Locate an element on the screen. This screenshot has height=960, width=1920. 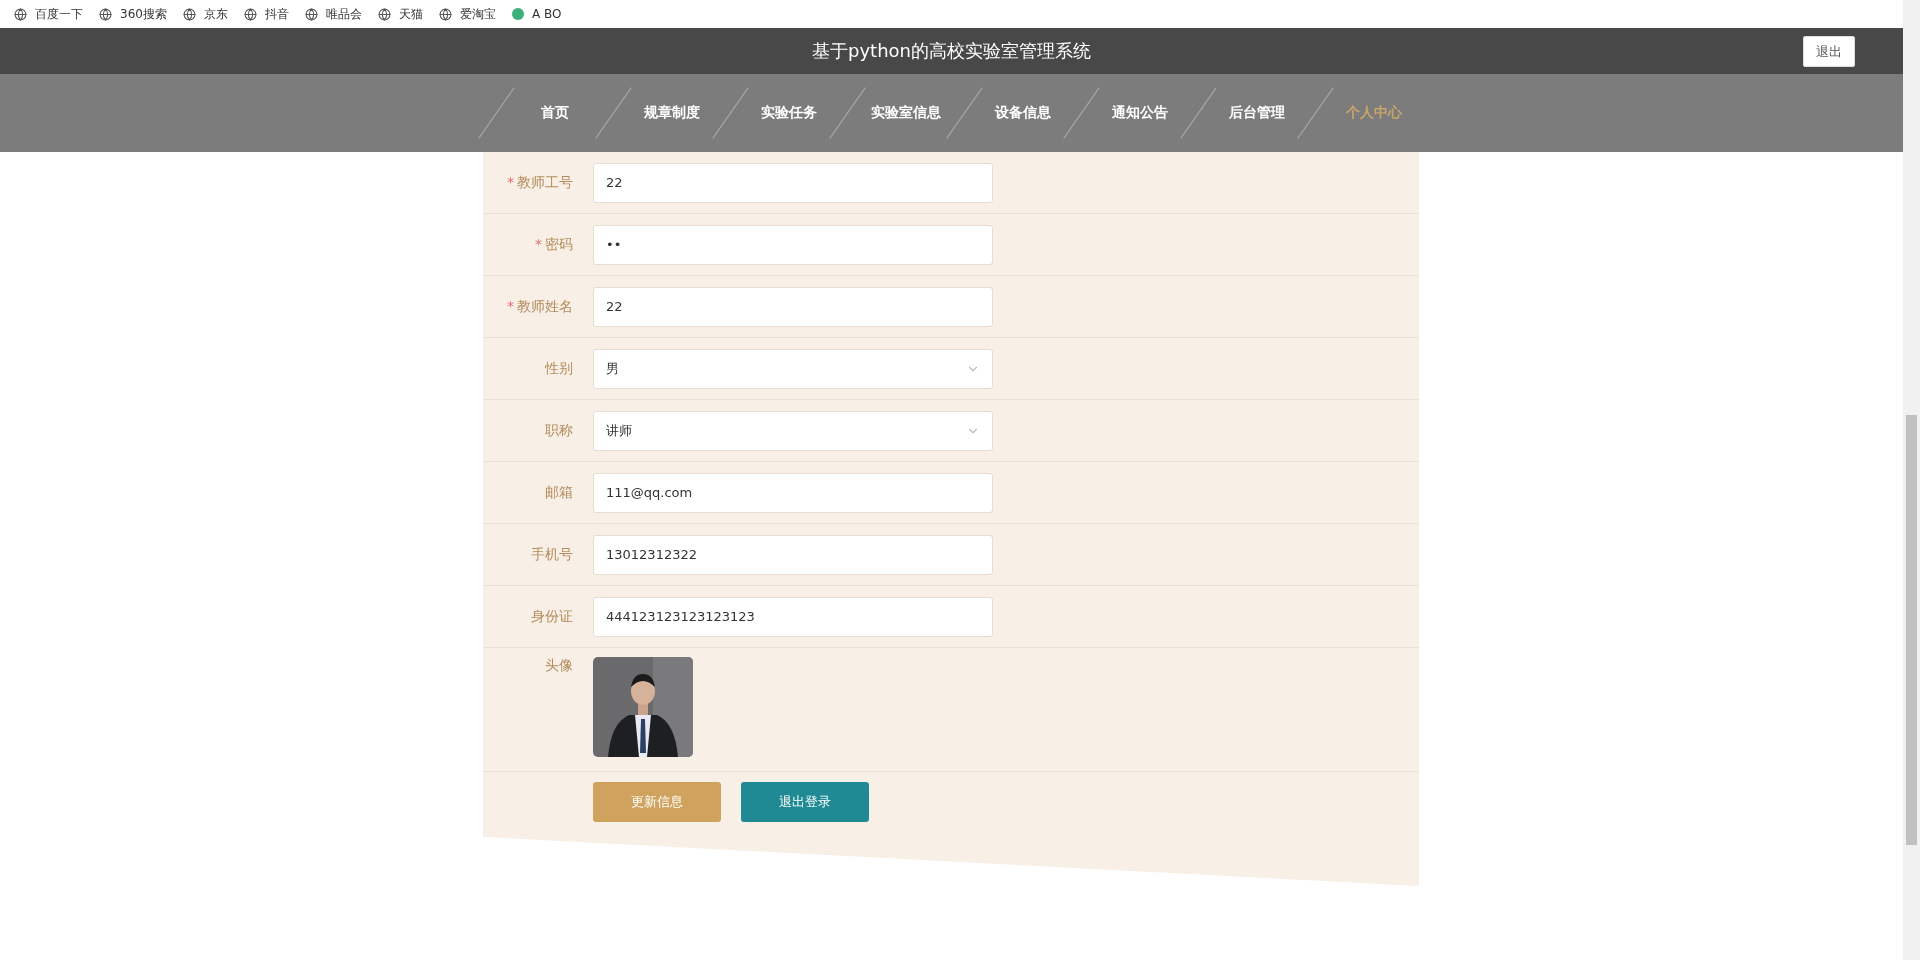
bookmark: 360搜索 is located at coordinates (133, 14).